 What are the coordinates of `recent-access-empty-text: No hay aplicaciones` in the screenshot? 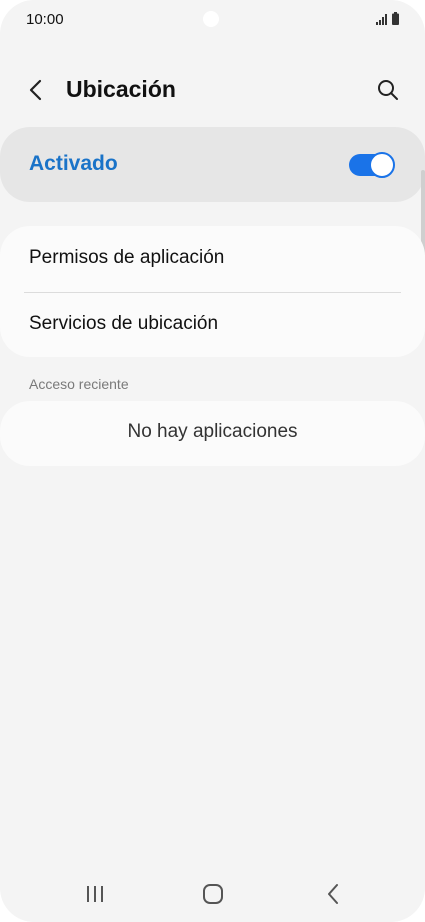 It's located at (212, 431).